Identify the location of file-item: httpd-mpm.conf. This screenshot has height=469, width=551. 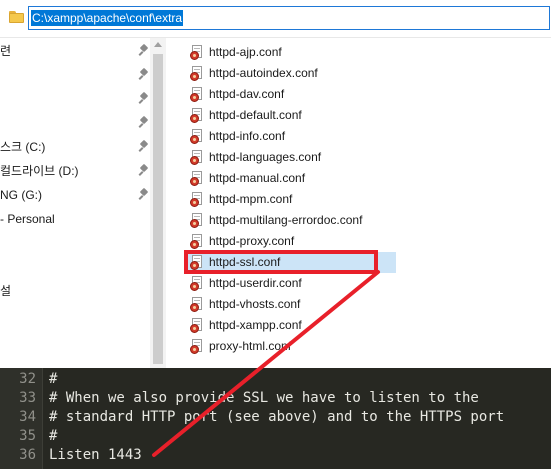
(291, 199).